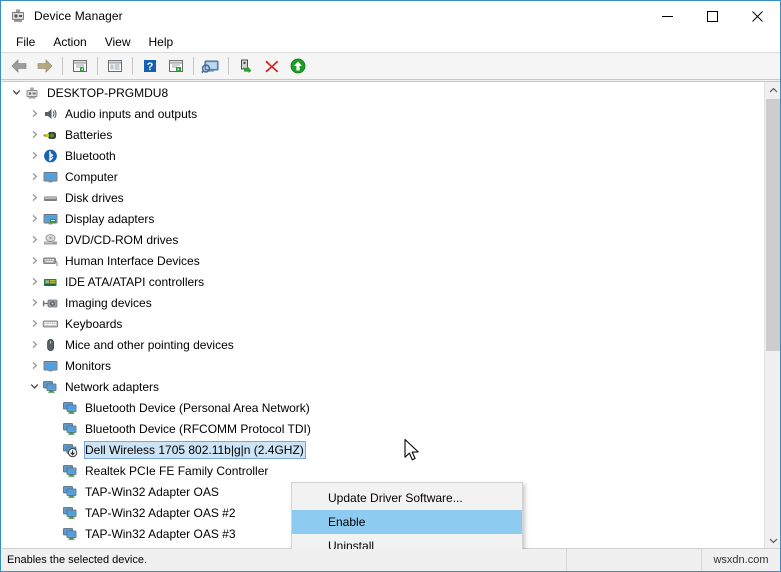 The image size is (781, 572). Describe the element at coordinates (94, 197) in the screenshot. I see `tree-item-label: Disk drives` at that location.